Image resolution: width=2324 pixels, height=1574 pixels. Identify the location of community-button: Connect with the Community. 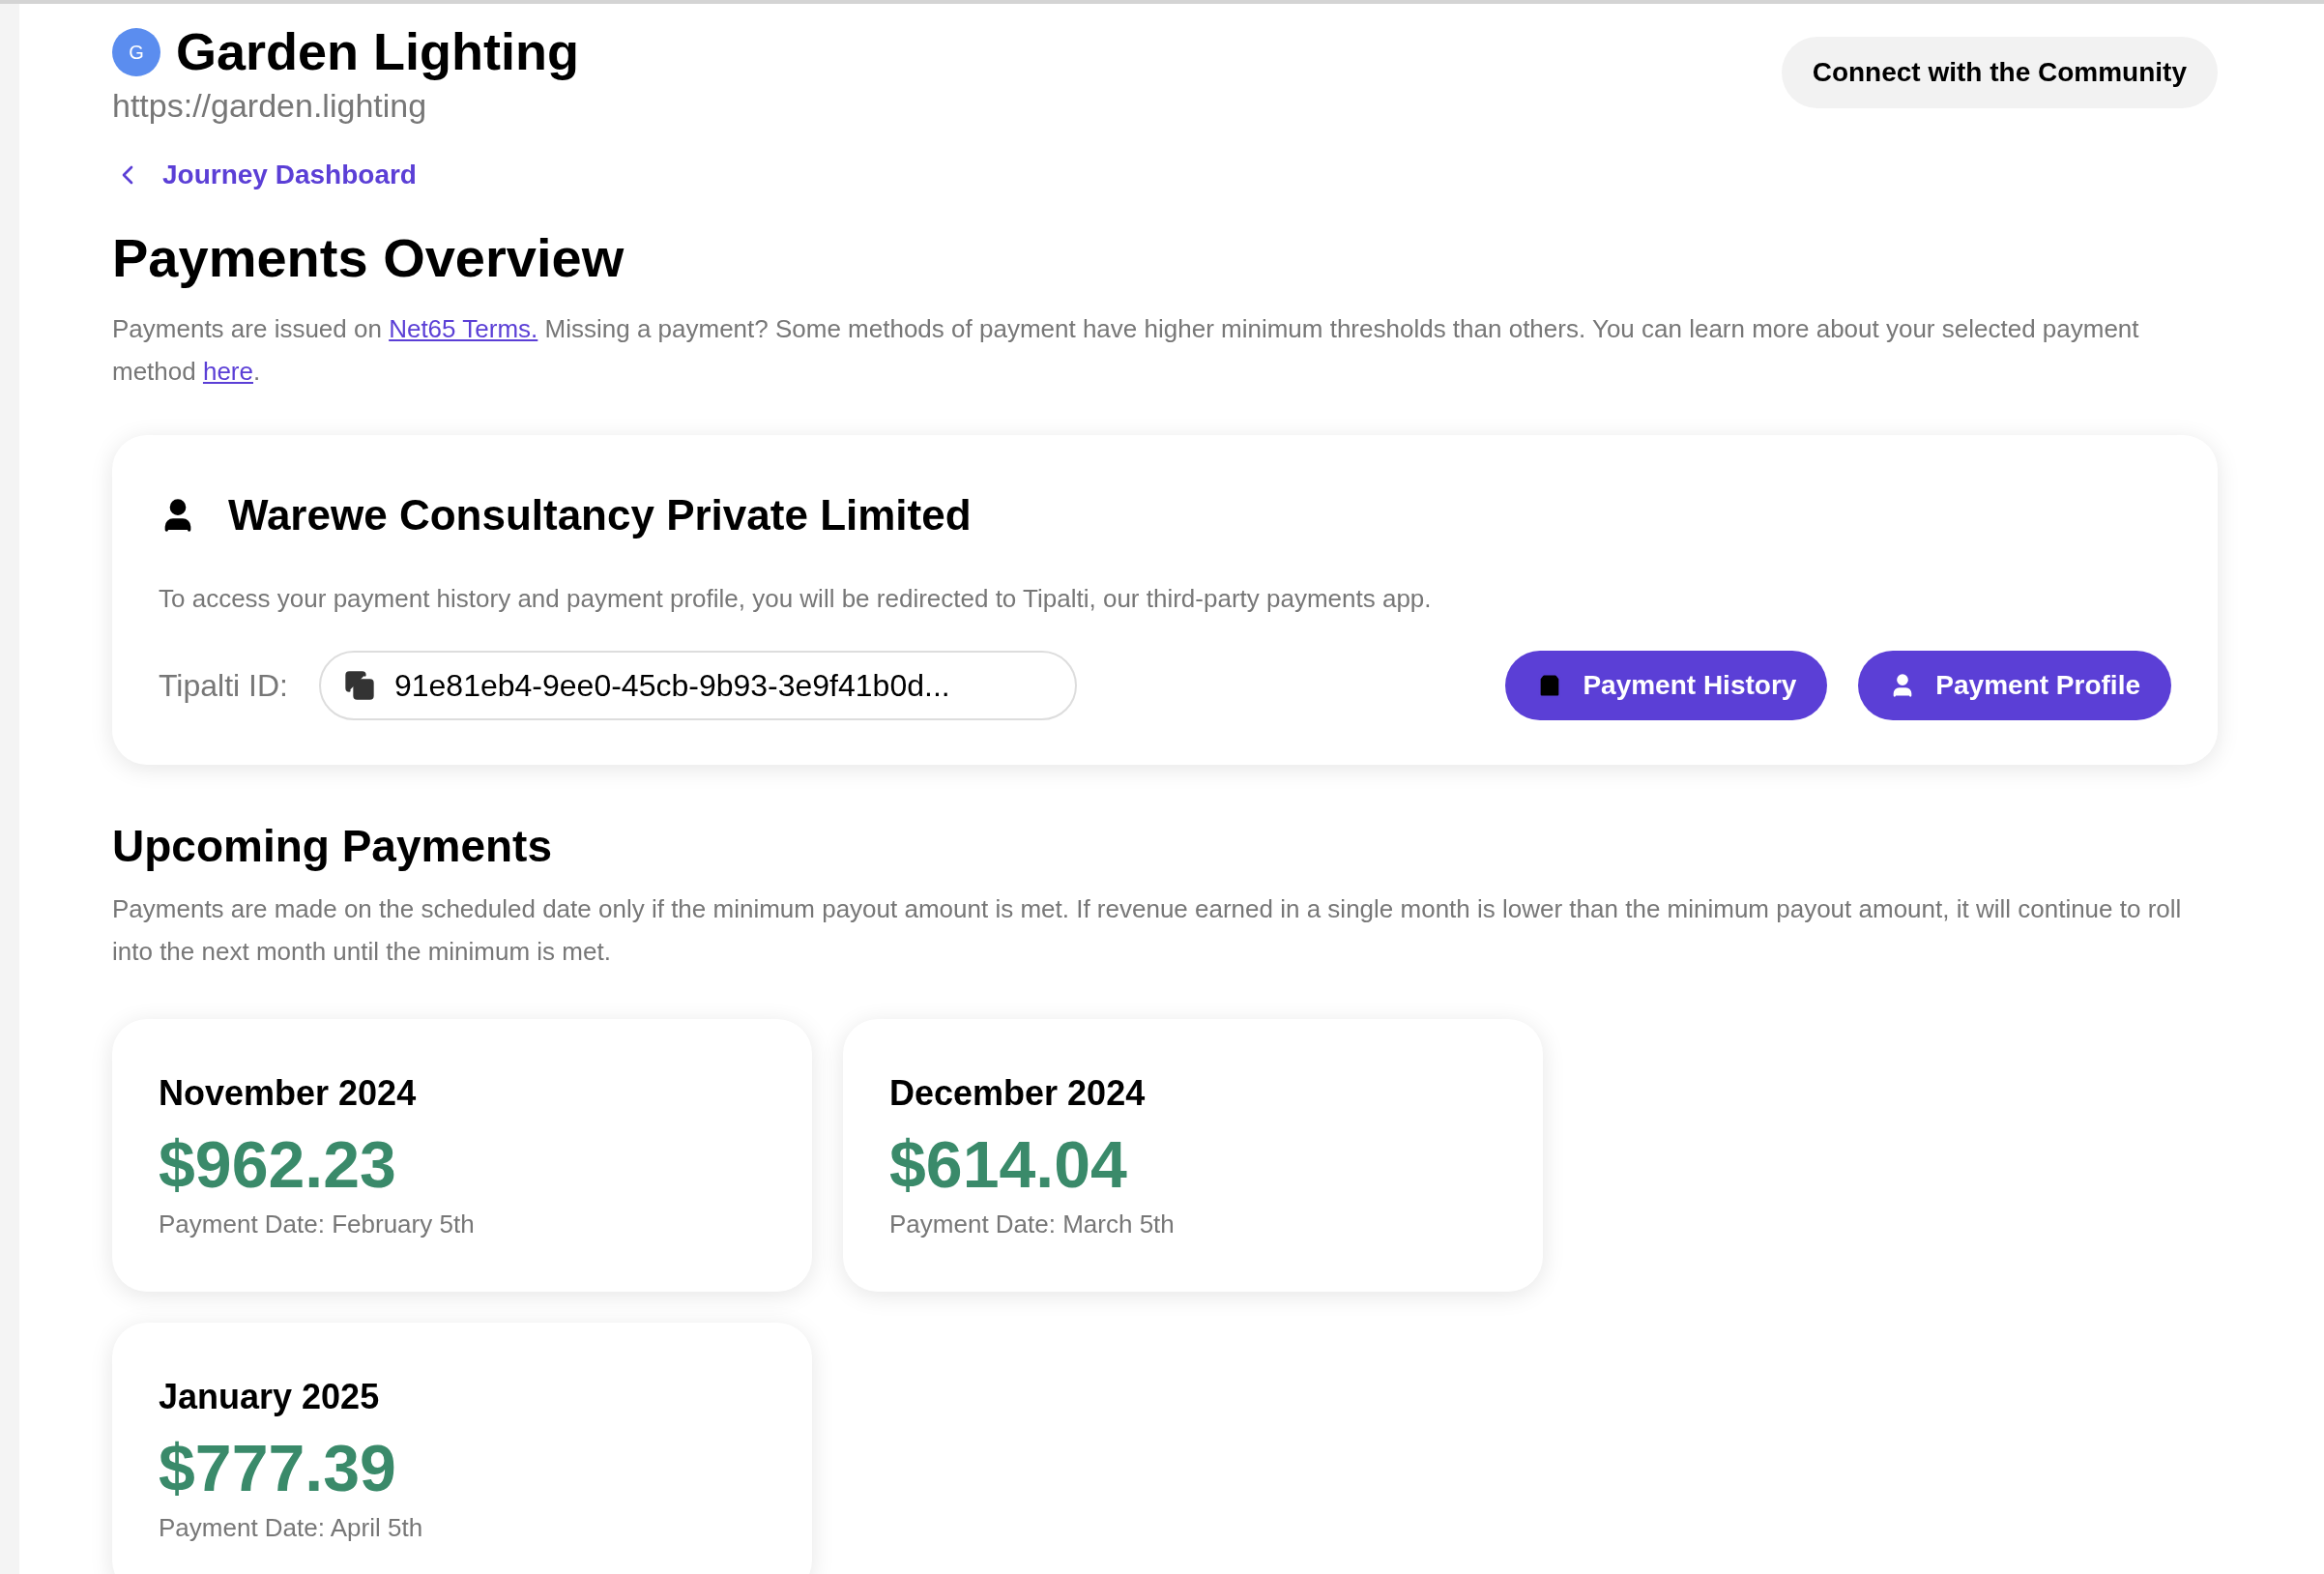
(1999, 72).